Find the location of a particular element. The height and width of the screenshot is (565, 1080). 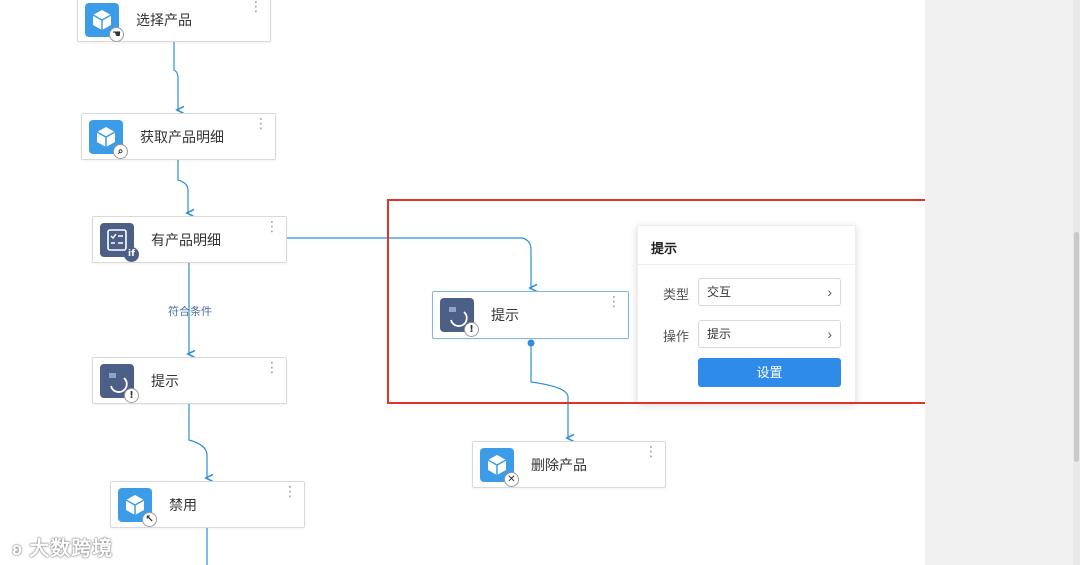

node-label: 有产品明细 is located at coordinates (186, 240).